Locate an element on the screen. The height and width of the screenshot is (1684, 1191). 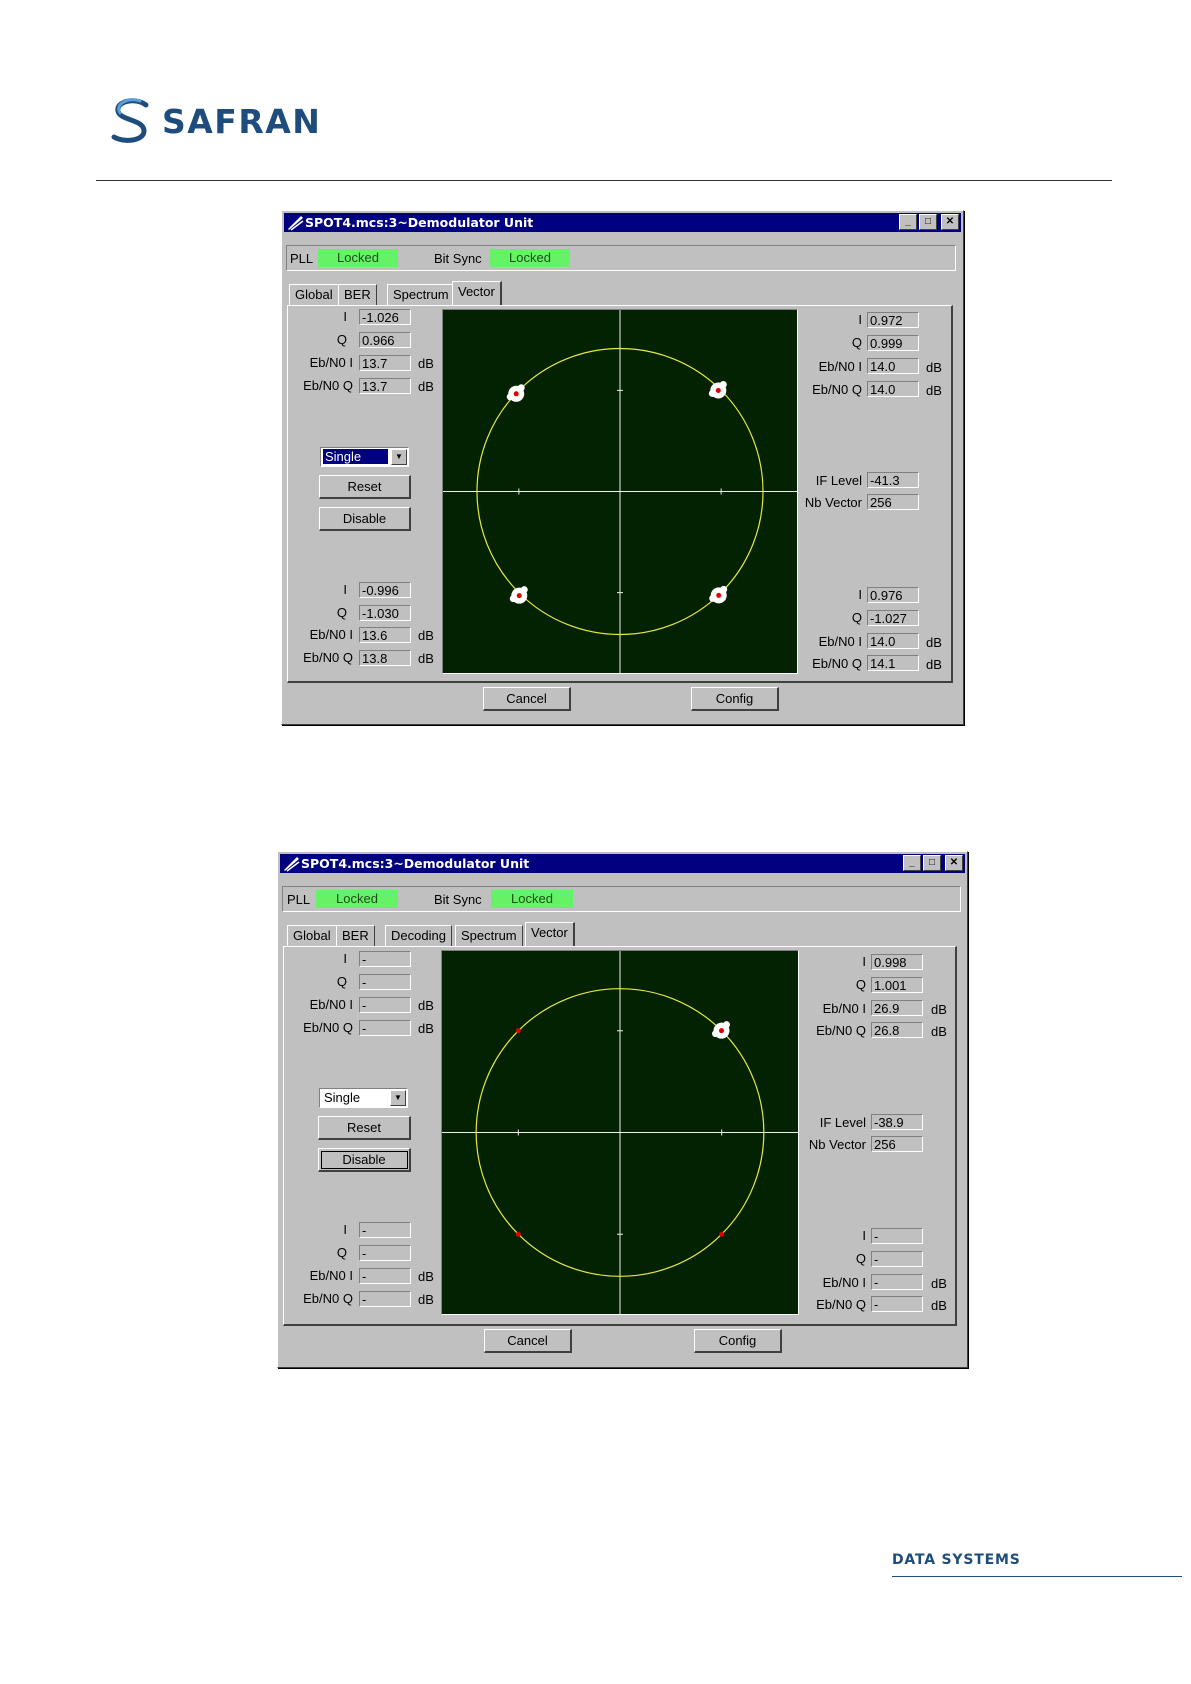
tl-ebn0q-field: 13.7 is located at coordinates (385, 386).